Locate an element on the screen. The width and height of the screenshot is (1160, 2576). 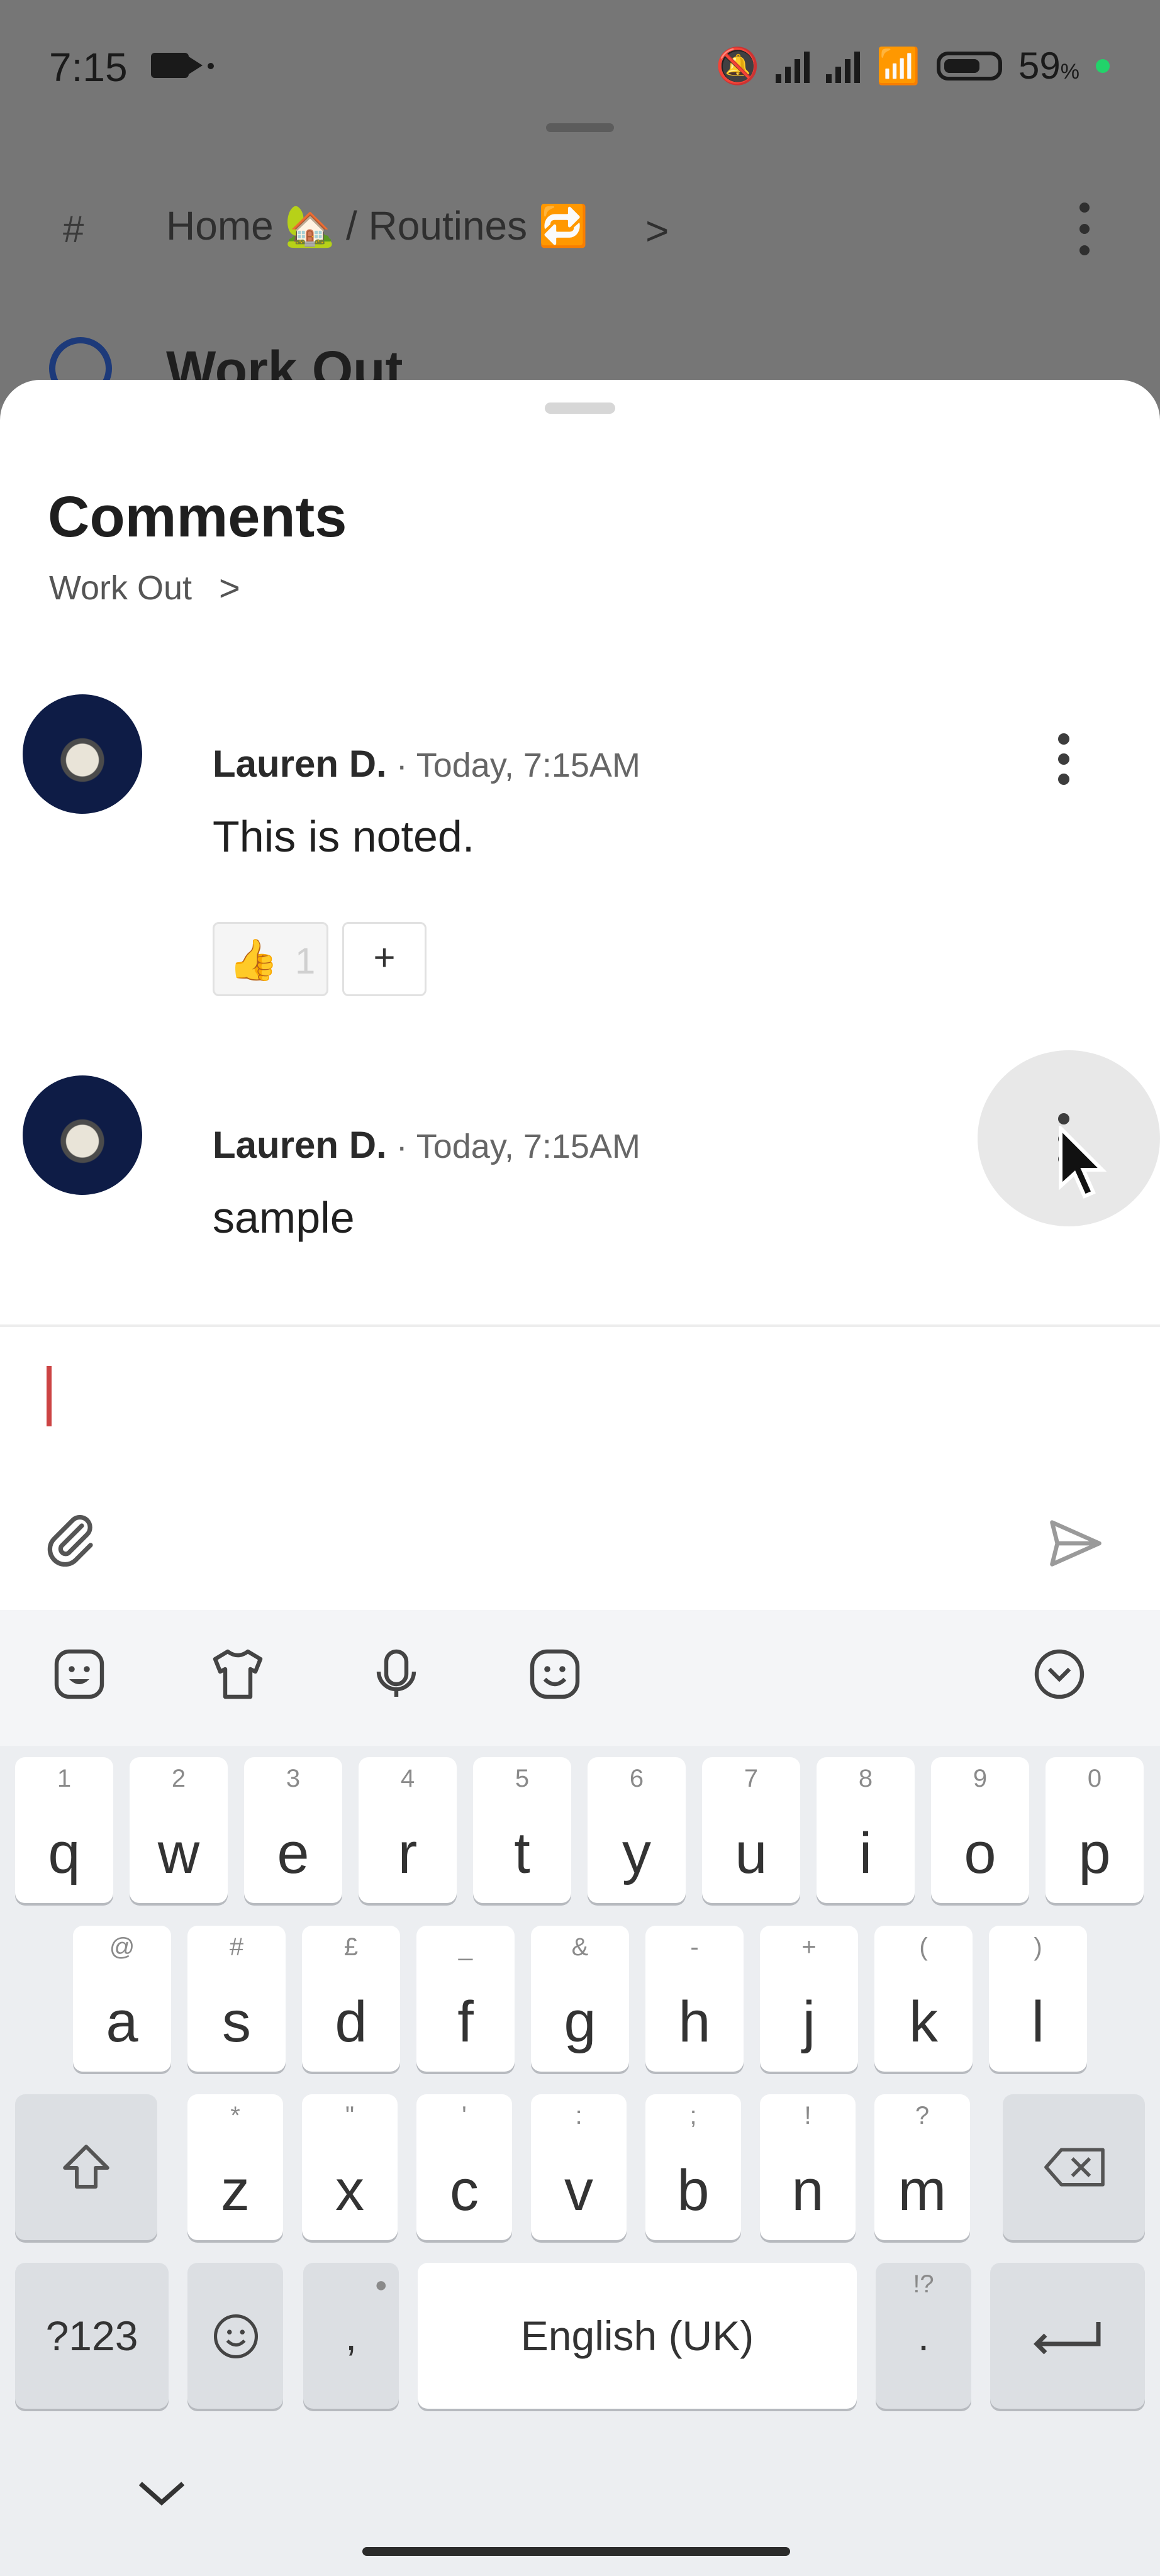
key-s: # s is located at coordinates (236, 1999).